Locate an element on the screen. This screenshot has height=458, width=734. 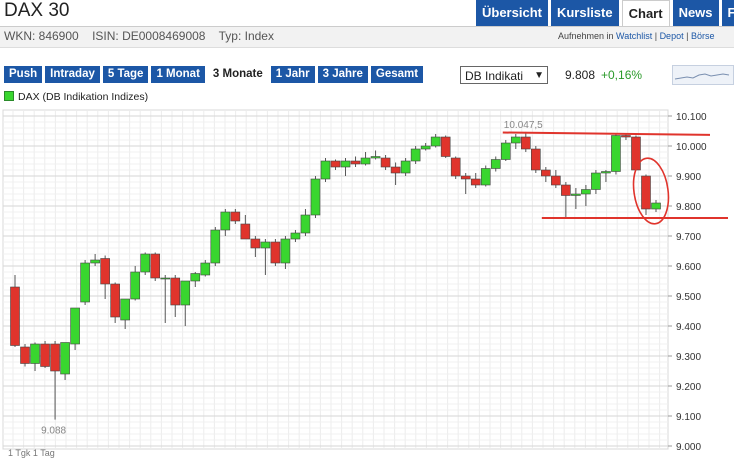
y-tick-label: 9.400 is located at coordinates (688, 327).